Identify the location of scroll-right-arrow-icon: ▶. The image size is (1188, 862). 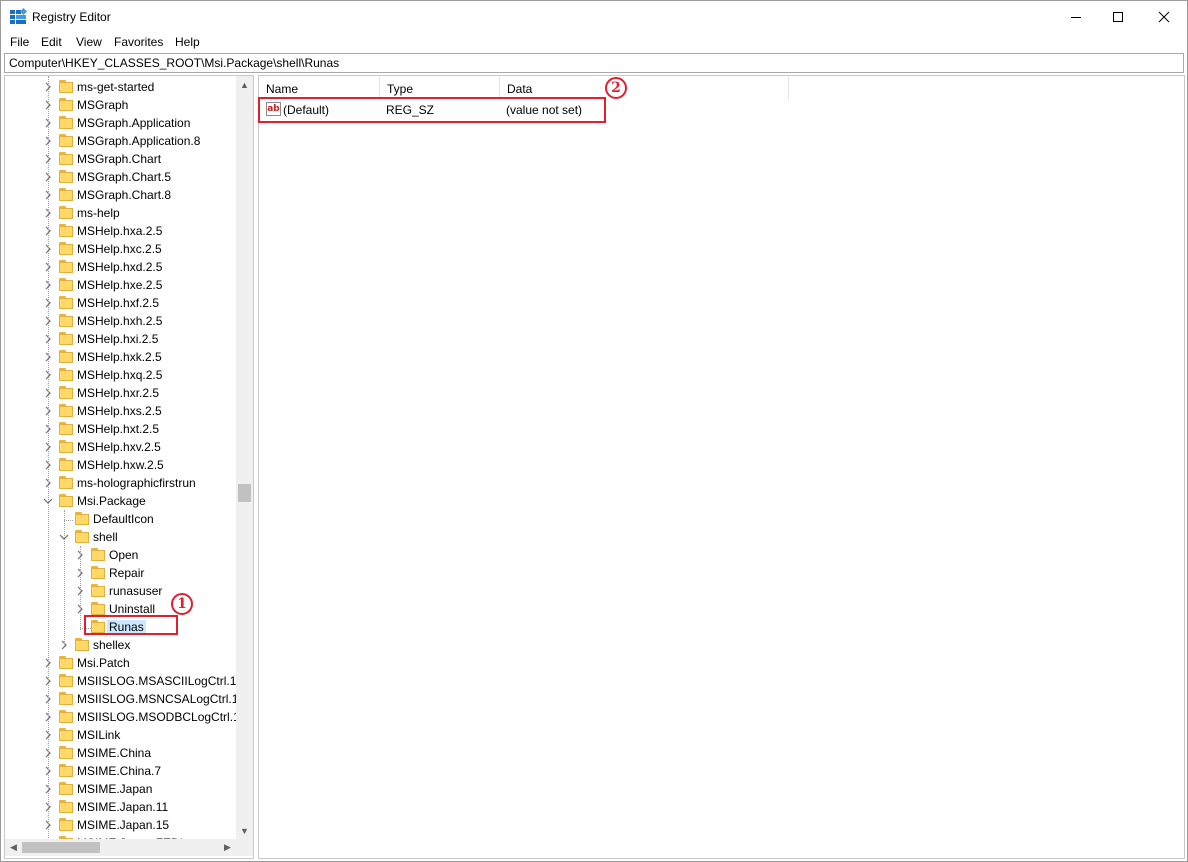
(227, 847).